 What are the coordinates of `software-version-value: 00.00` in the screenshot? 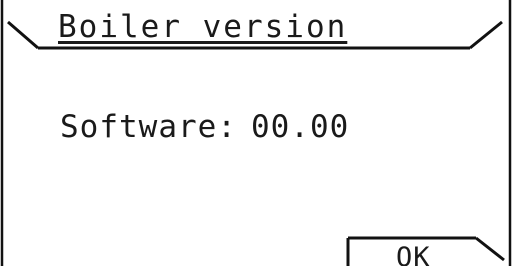 It's located at (300, 127).